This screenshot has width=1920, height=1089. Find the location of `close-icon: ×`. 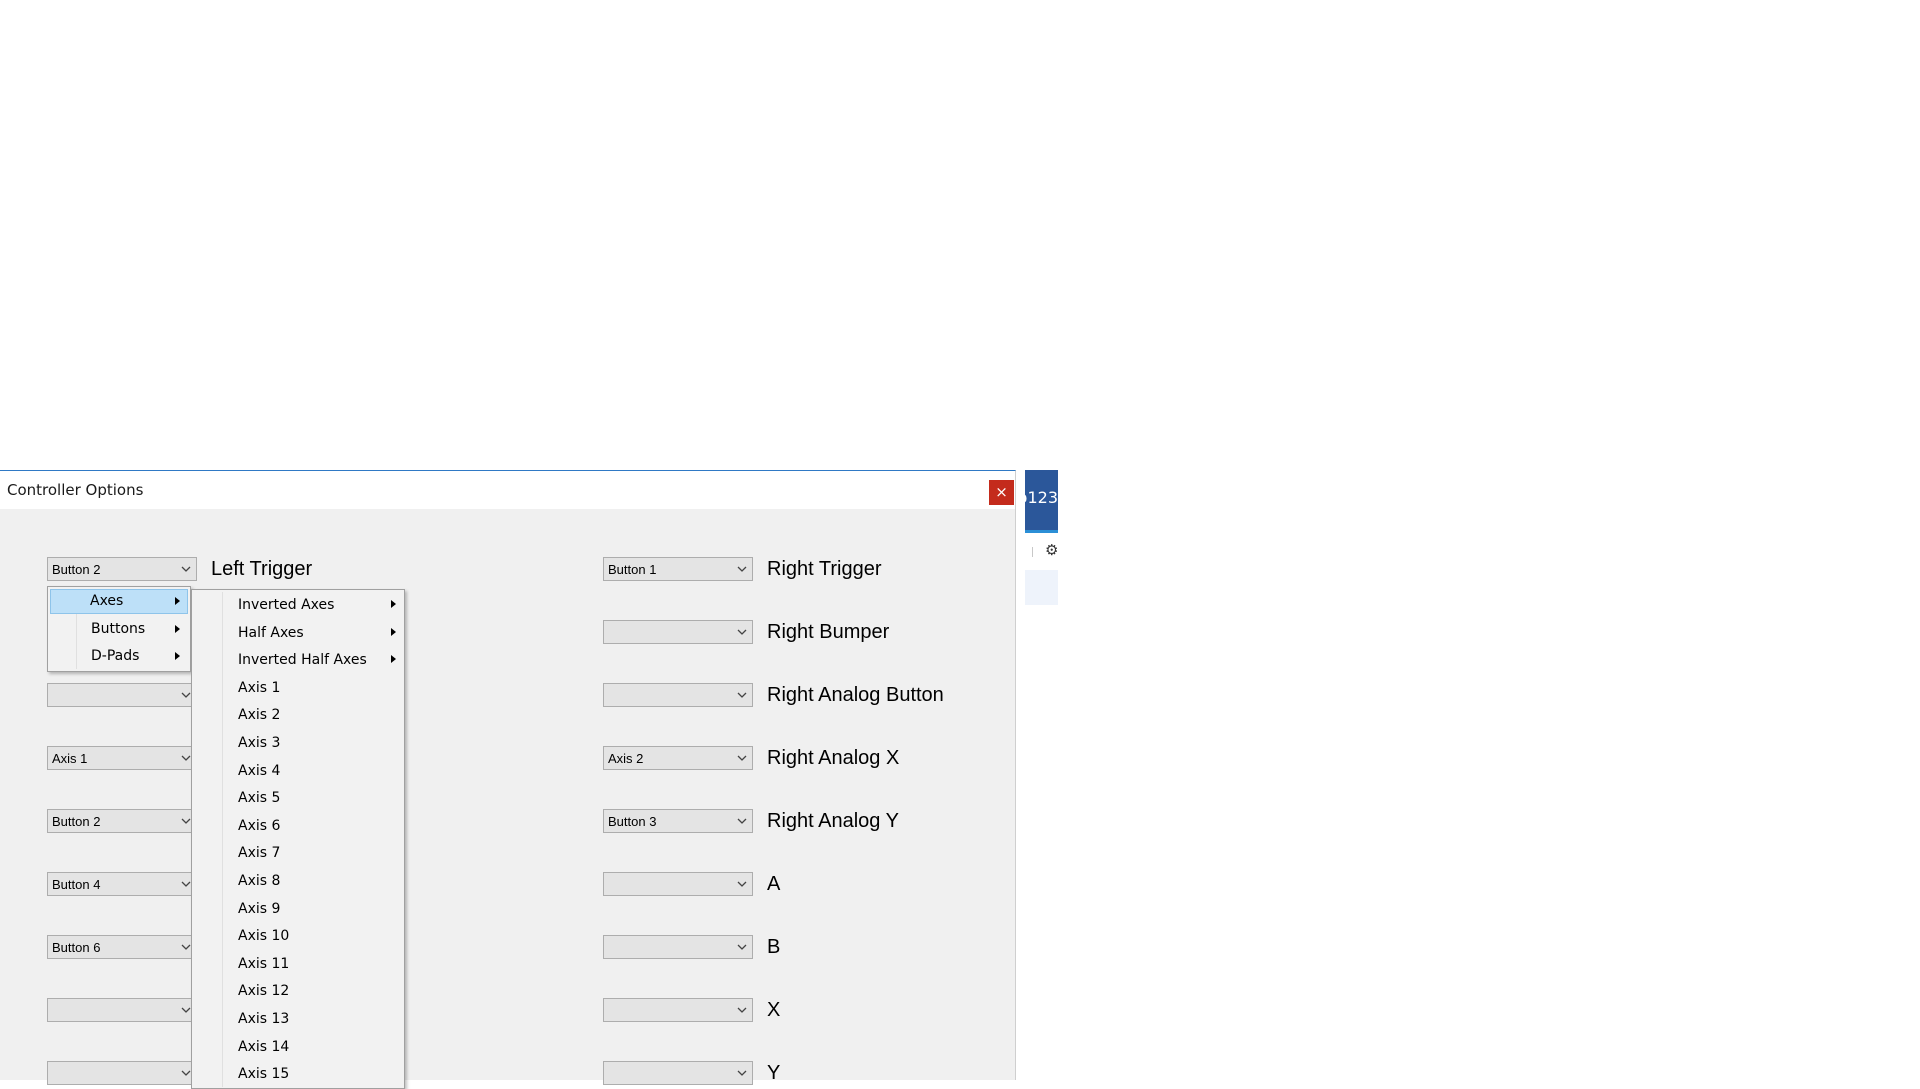

close-icon: × is located at coordinates (1001, 492).